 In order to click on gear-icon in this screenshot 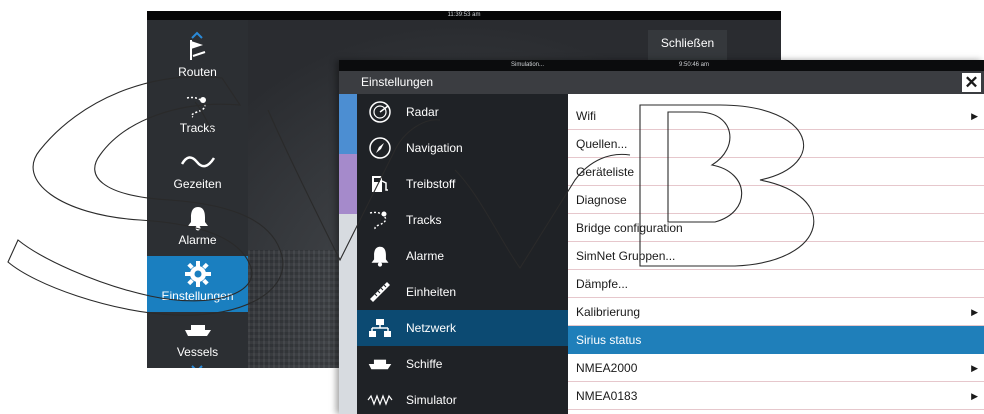, I will do `click(197, 274)`.